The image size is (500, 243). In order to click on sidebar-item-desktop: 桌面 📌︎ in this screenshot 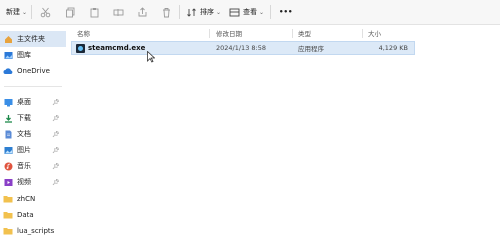, I will do `click(33, 102)`.